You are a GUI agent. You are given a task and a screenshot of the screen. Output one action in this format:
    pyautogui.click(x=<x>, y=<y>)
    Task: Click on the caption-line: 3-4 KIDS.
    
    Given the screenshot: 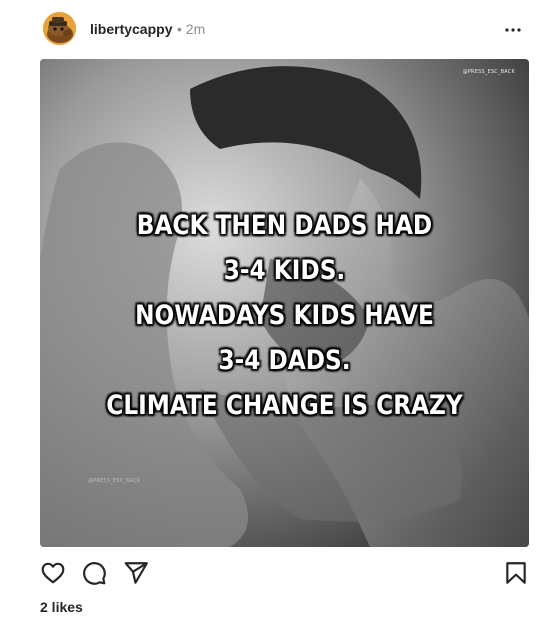 What is the action you would take?
    pyautogui.click(x=284, y=270)
    